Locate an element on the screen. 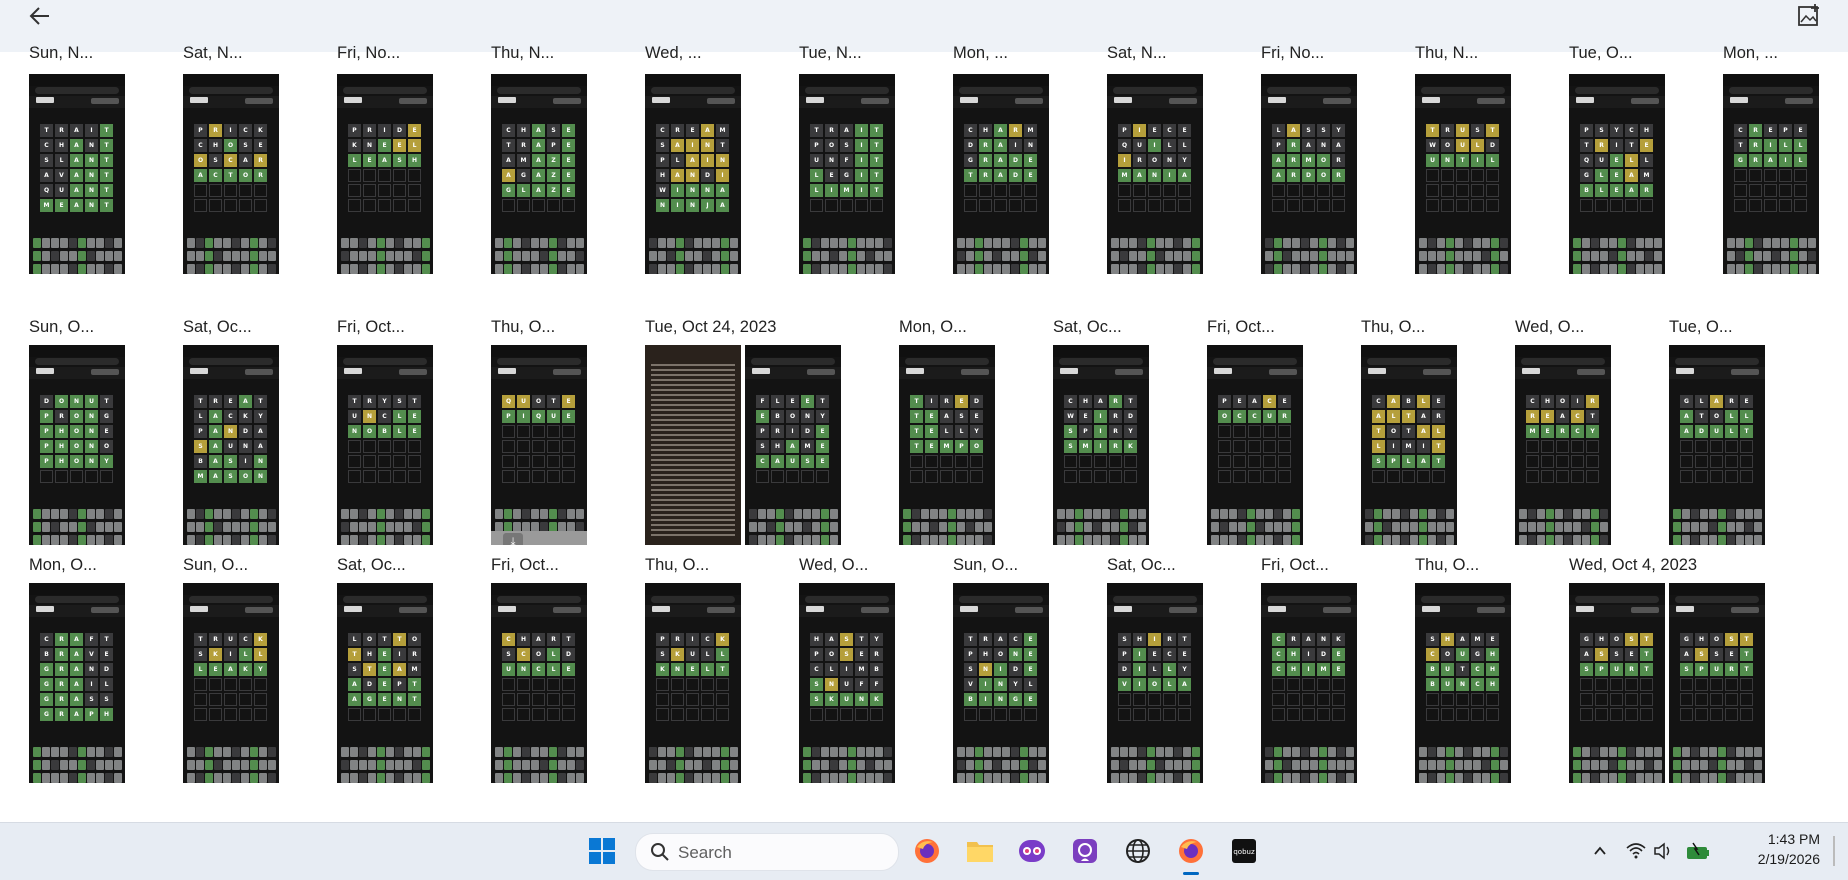 The width and height of the screenshot is (1848, 880). wordle-screenshot-thumbnail: CHARTWEIRDSPIRYSMIRK is located at coordinates (1101, 445).